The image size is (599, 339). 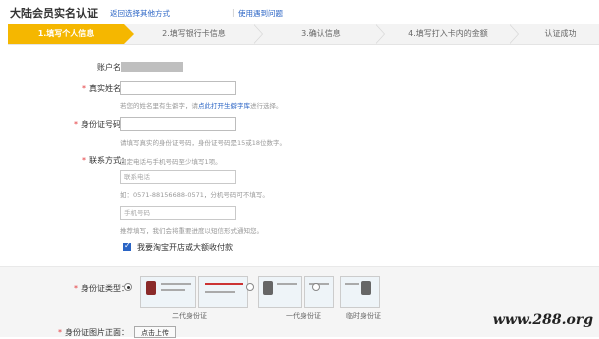 I want to click on second-gen-id-card-back-image, so click(x=223, y=292).